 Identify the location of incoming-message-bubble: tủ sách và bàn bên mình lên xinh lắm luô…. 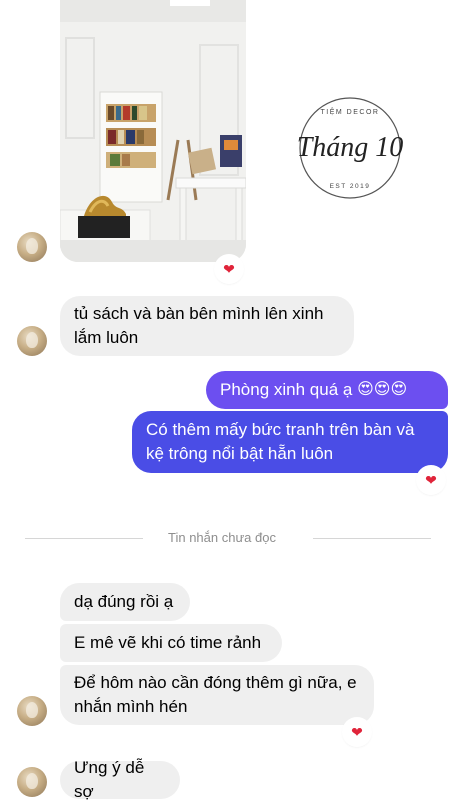
(207, 326).